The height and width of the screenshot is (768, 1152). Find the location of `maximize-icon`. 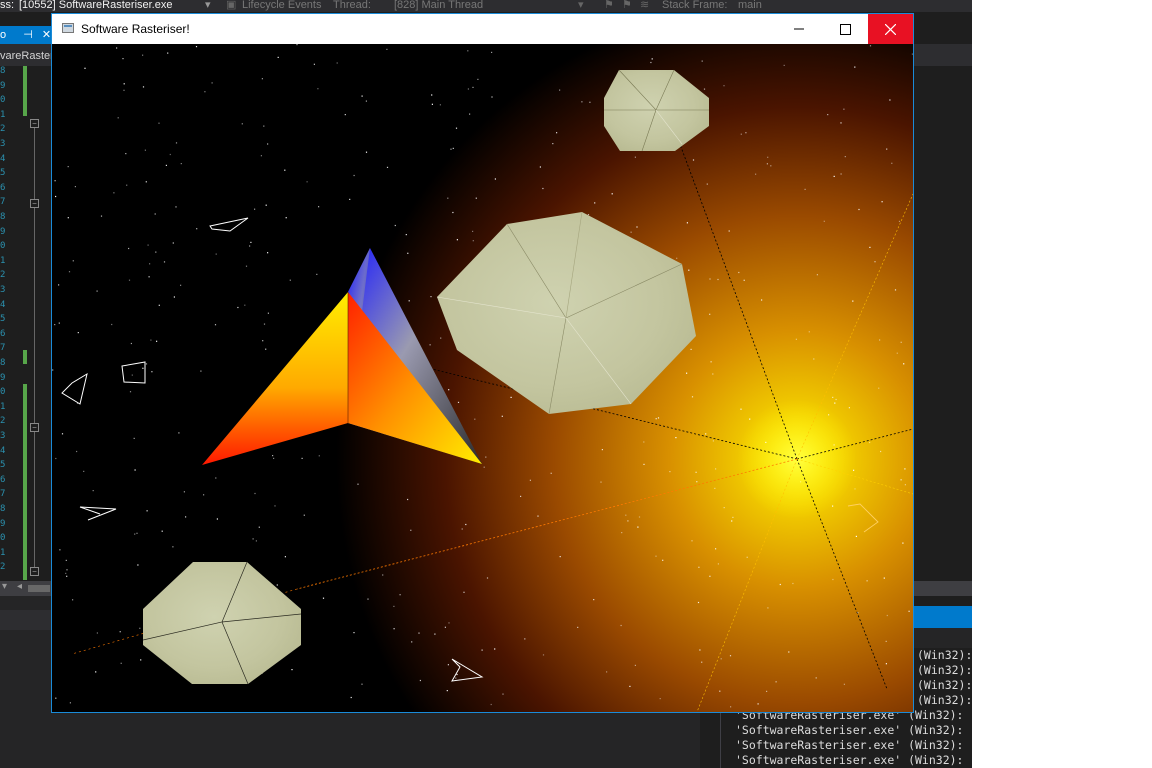

maximize-icon is located at coordinates (845, 29).